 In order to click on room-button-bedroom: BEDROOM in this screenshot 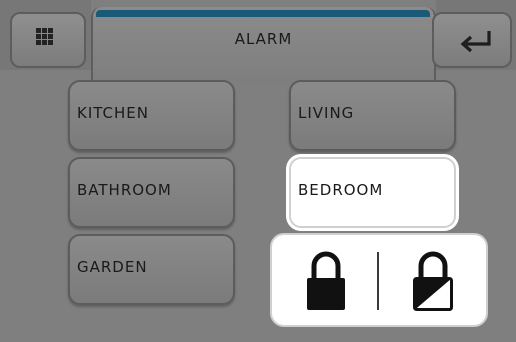, I will do `click(372, 192)`.